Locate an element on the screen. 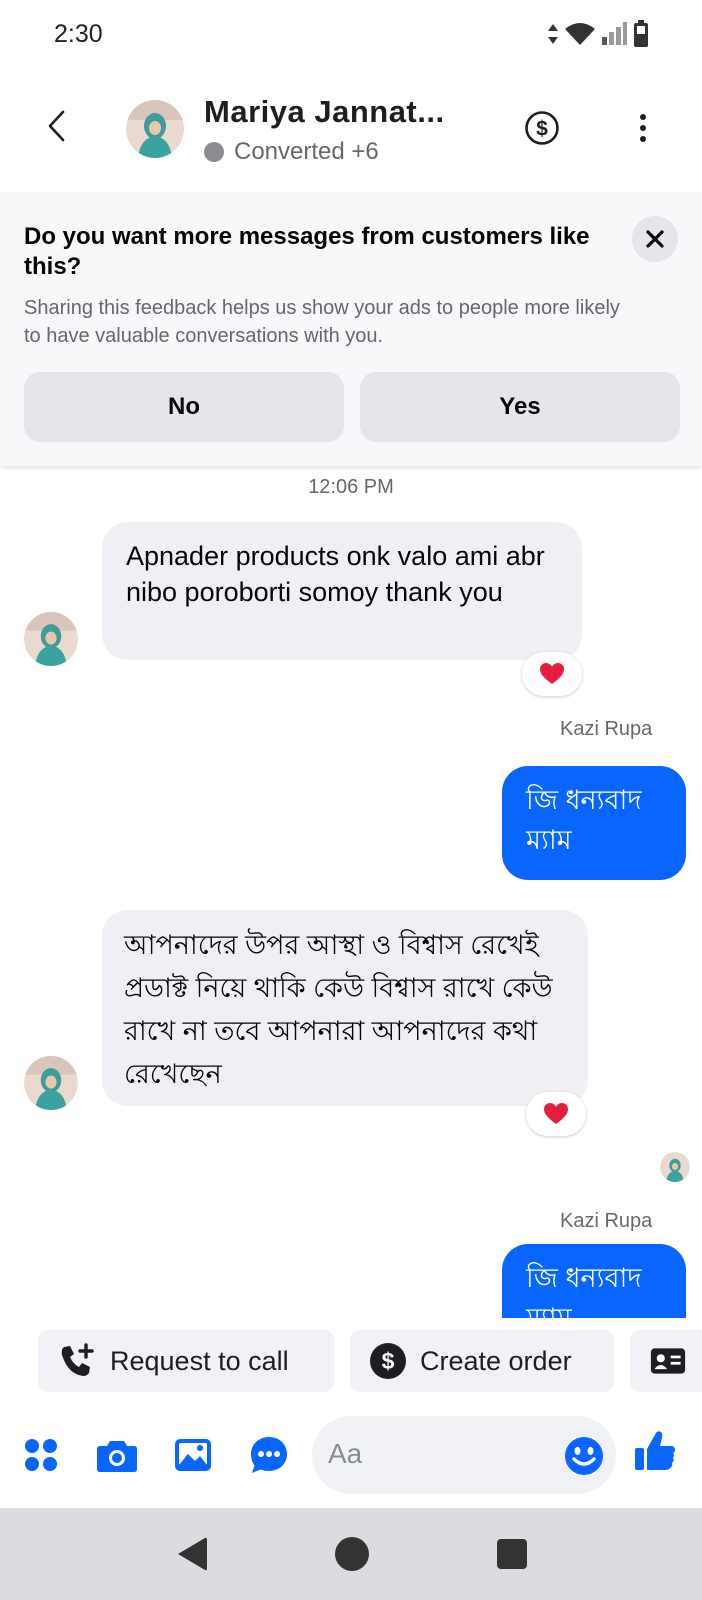  back-button is located at coordinates (56, 126).